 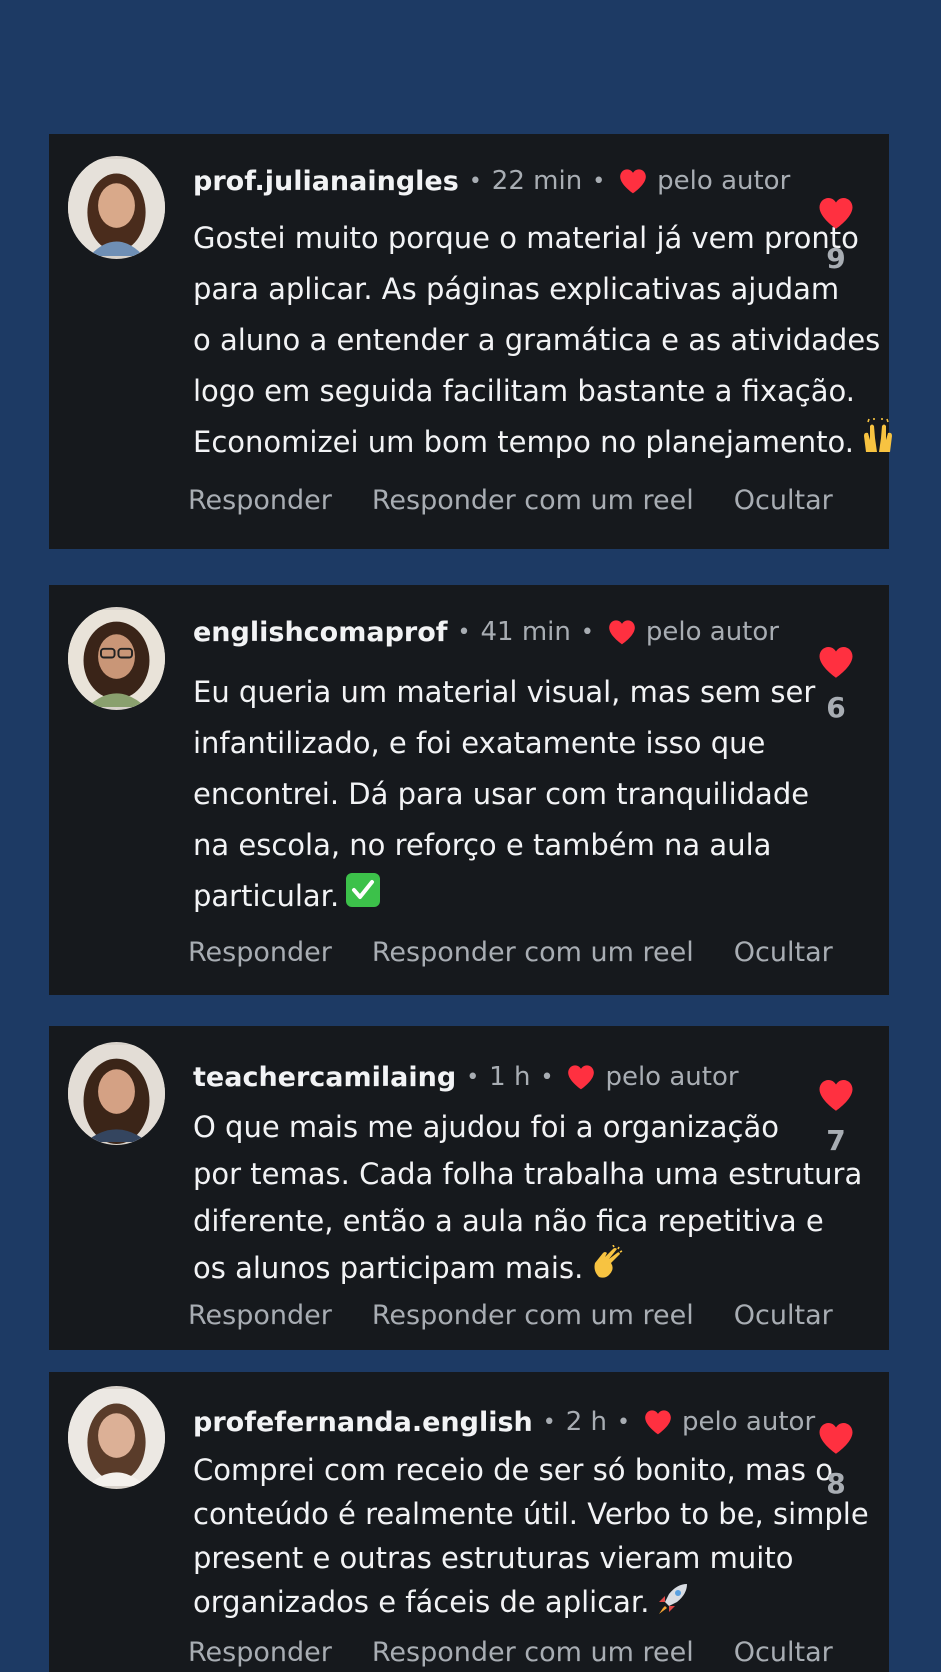 I want to click on username: englishcomaprof, so click(x=320, y=632).